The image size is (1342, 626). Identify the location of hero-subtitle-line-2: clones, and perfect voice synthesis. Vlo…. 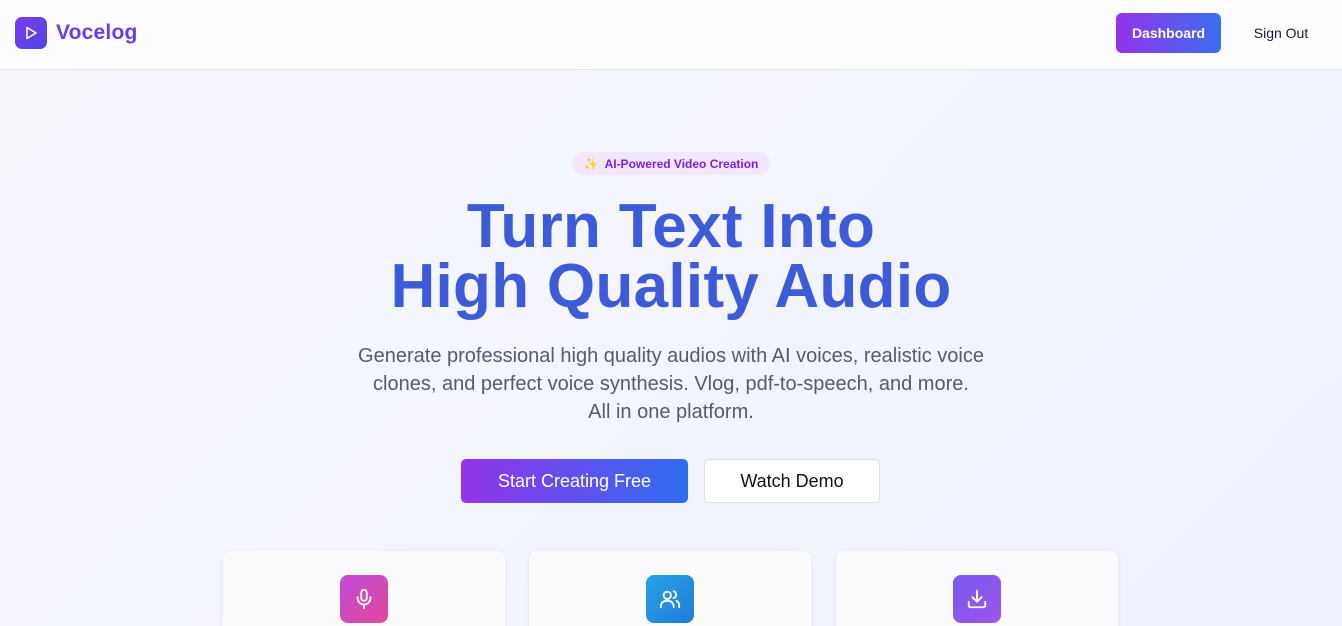
(671, 384).